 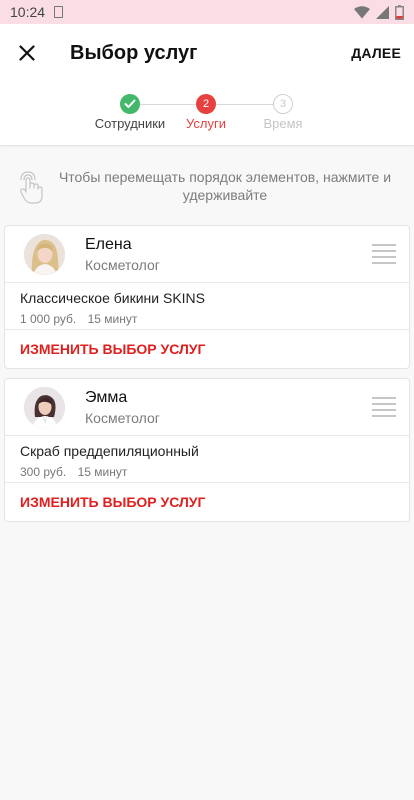 What do you see at coordinates (134, 52) in the screenshot?
I see `page-title: Выбор услуг` at bounding box center [134, 52].